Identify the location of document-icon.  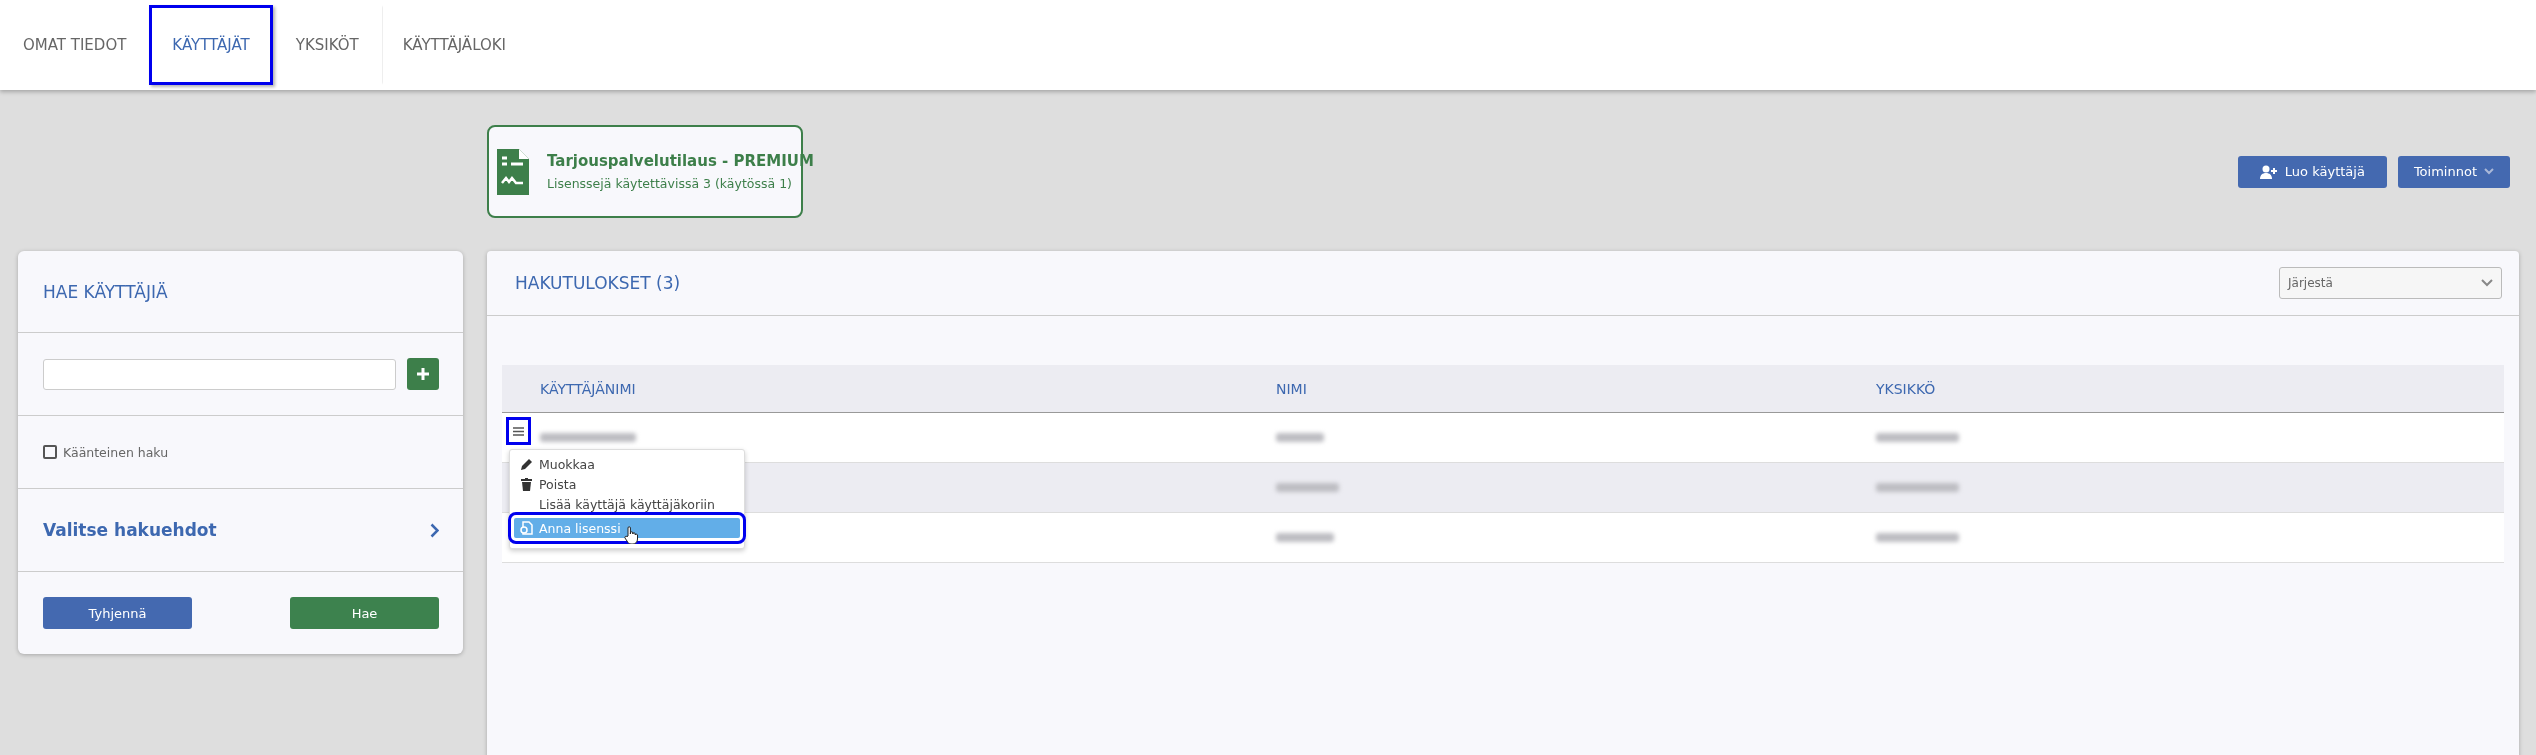
(526, 528).